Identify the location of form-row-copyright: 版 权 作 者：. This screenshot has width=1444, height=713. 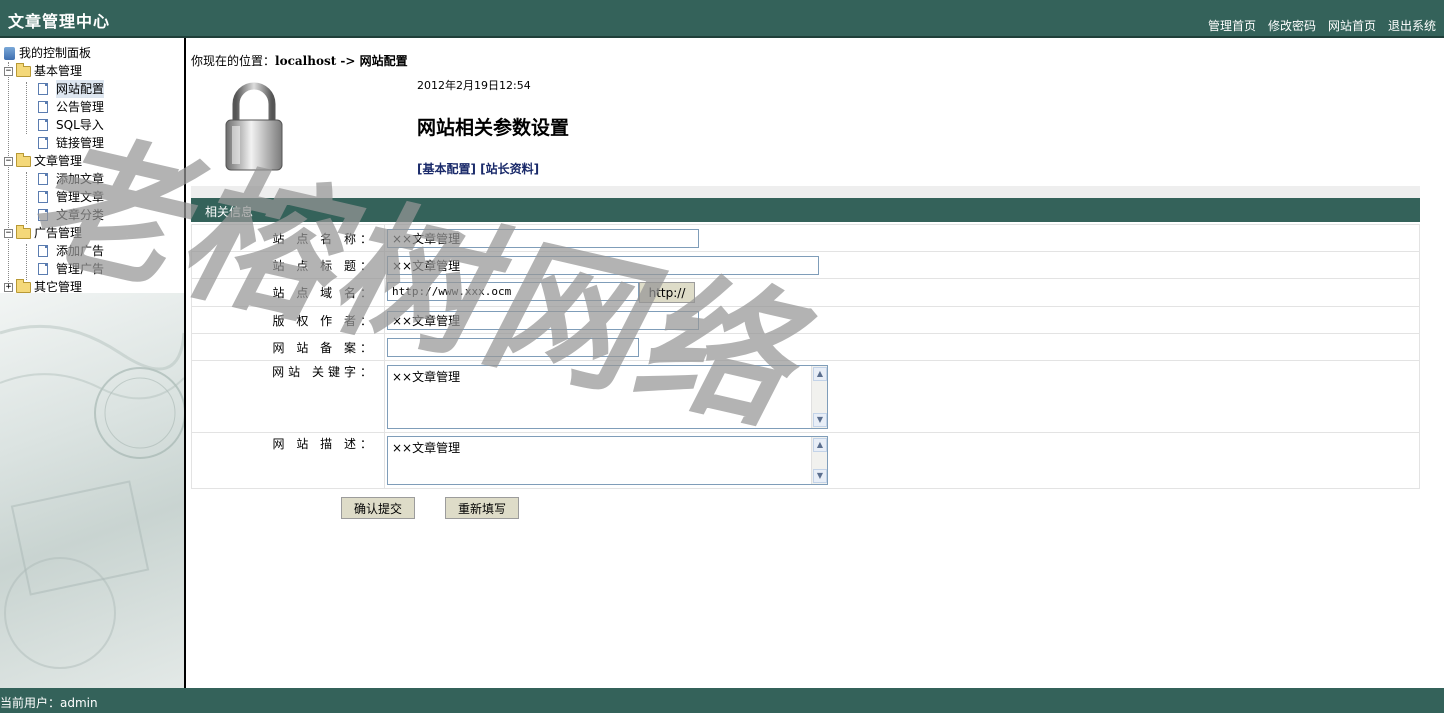
(805, 320).